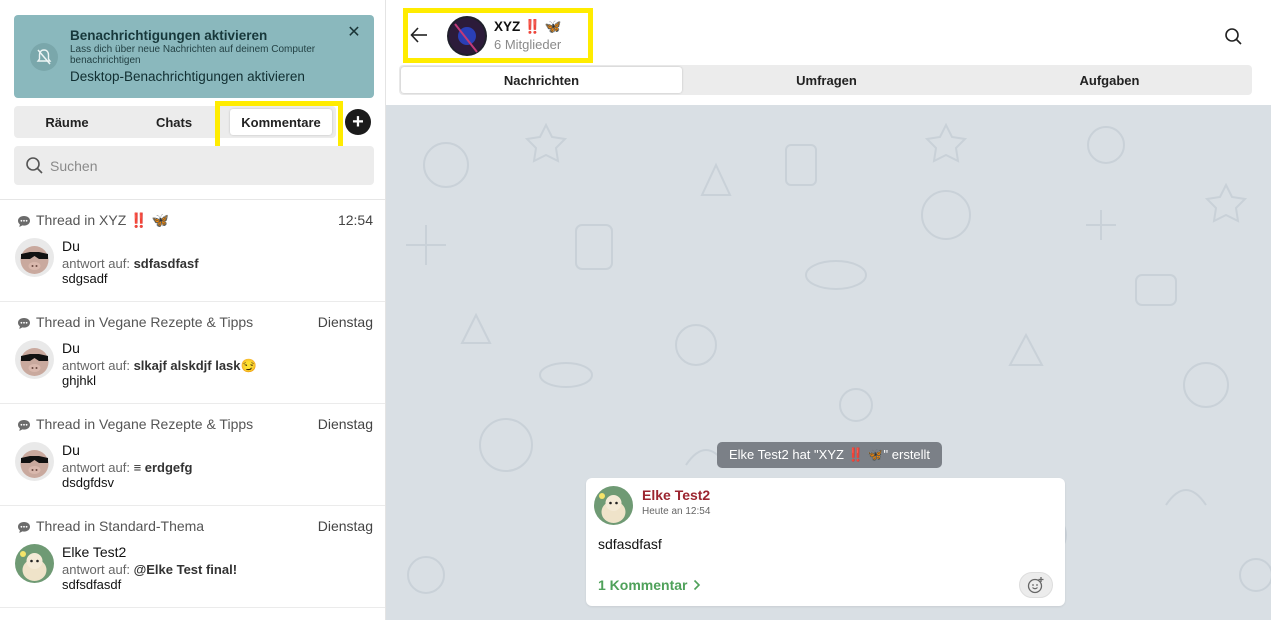 This screenshot has width=1271, height=620. What do you see at coordinates (281, 122) in the screenshot?
I see `tab-kommentare: Kommentare` at bounding box center [281, 122].